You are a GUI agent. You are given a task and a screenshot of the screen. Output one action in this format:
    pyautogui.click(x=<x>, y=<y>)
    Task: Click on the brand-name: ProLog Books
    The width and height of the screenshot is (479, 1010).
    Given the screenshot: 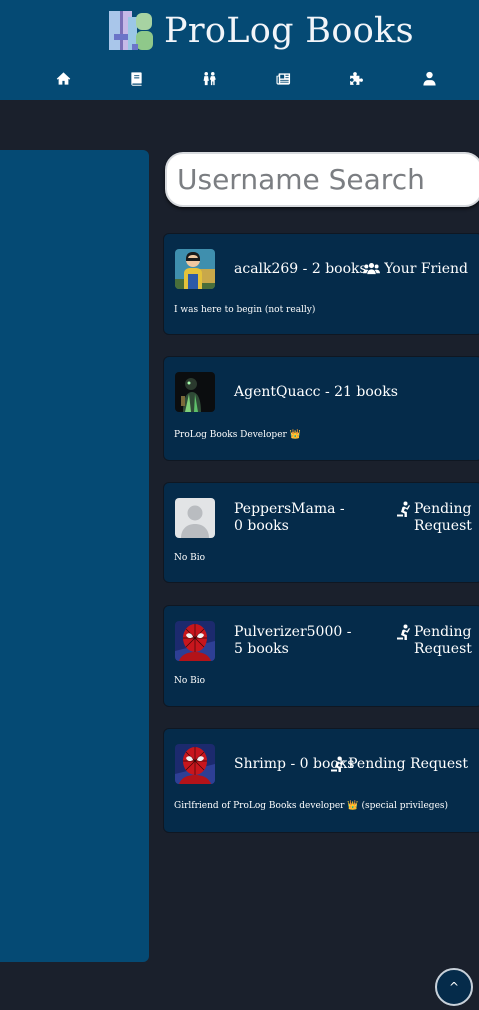 What is the action you would take?
    pyautogui.click(x=289, y=31)
    